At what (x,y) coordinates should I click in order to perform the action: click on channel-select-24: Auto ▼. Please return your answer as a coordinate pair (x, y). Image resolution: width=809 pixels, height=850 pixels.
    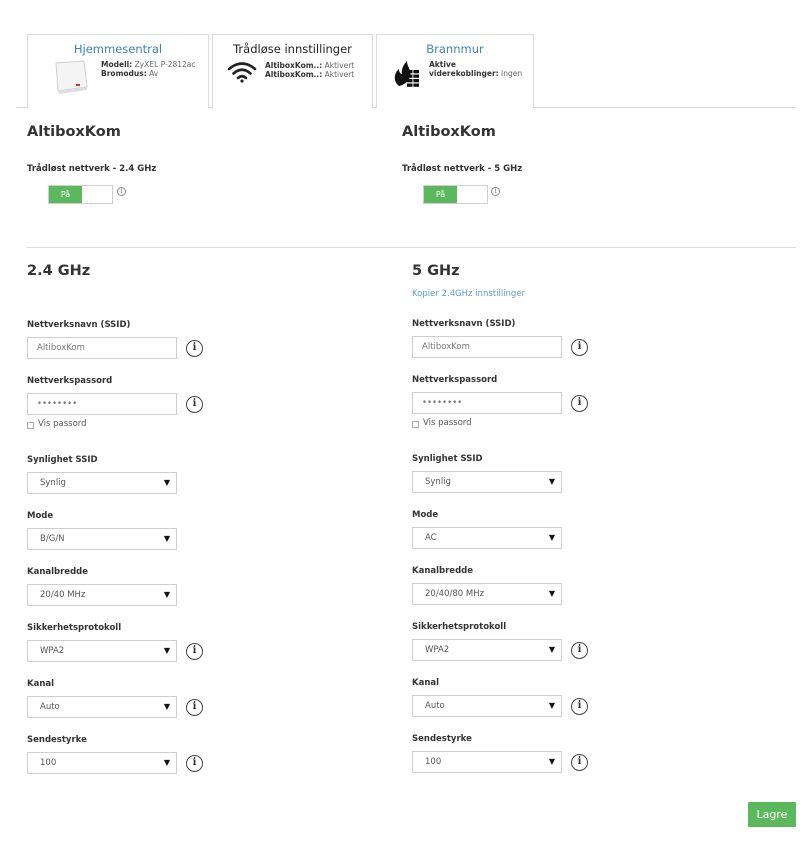
    Looking at the image, I should click on (102, 707).